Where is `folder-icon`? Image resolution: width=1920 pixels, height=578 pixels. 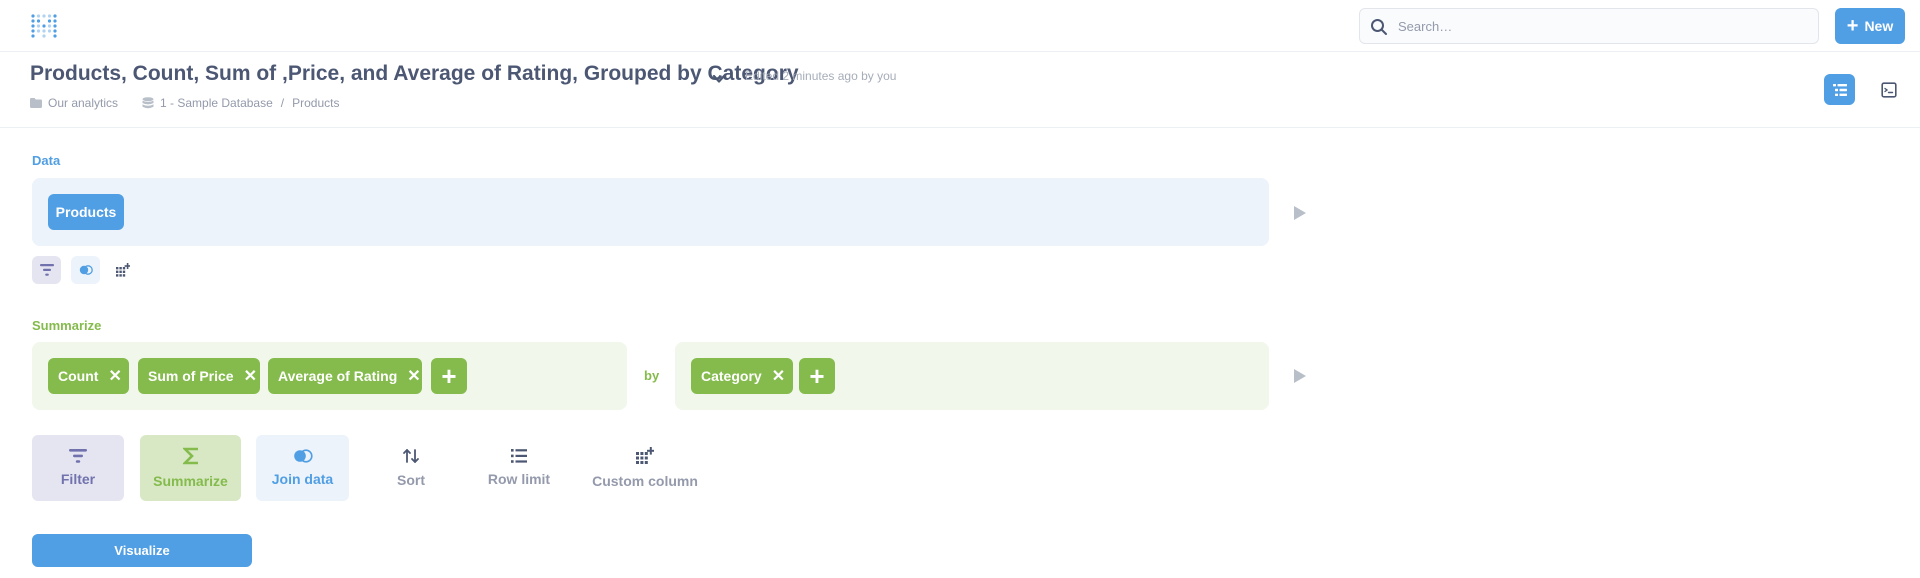 folder-icon is located at coordinates (36, 103).